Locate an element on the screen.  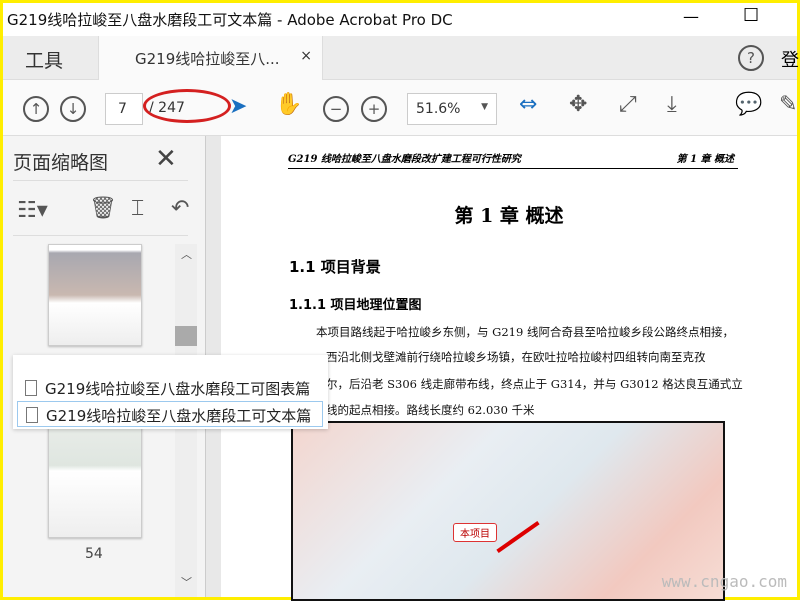
paragraph-line: 西沿北侧戈壁滩前行绕哈拉峻乡场镇，在欧吐拉哈拉峻村四组转向南至克孜 is located at coordinates (516, 357).